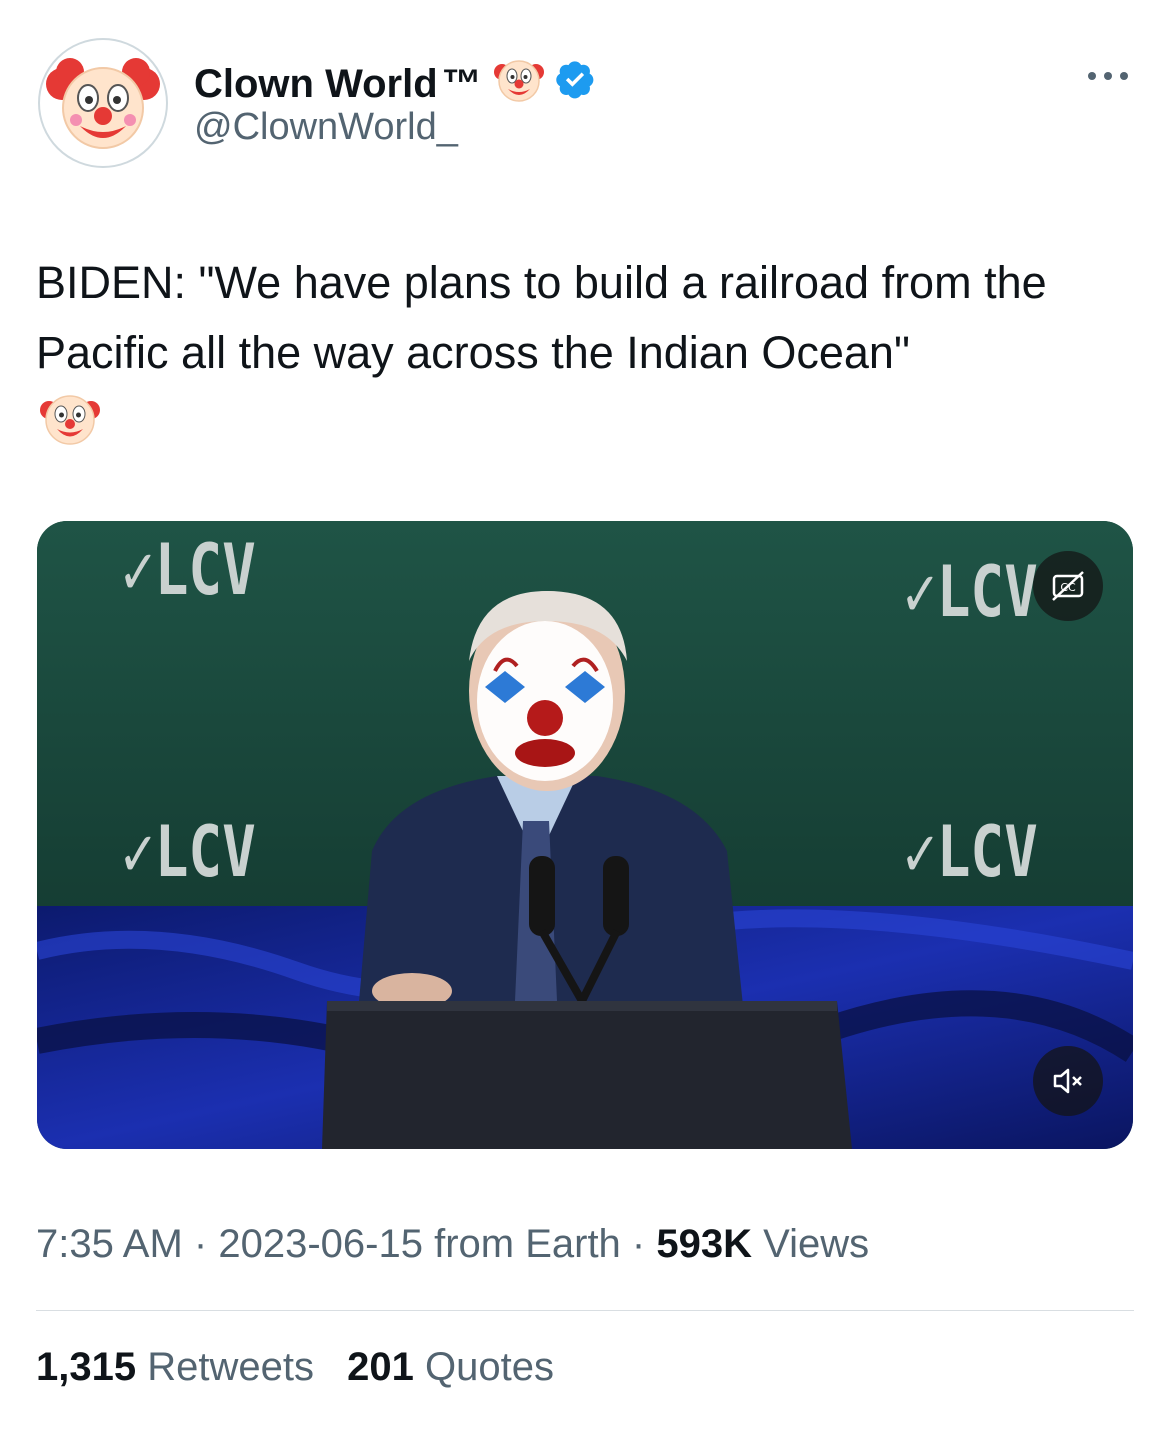 The image size is (1170, 1432). Describe the element at coordinates (970, 852) in the screenshot. I see `backdrop-logo-mid-right: ✓LCV` at that location.